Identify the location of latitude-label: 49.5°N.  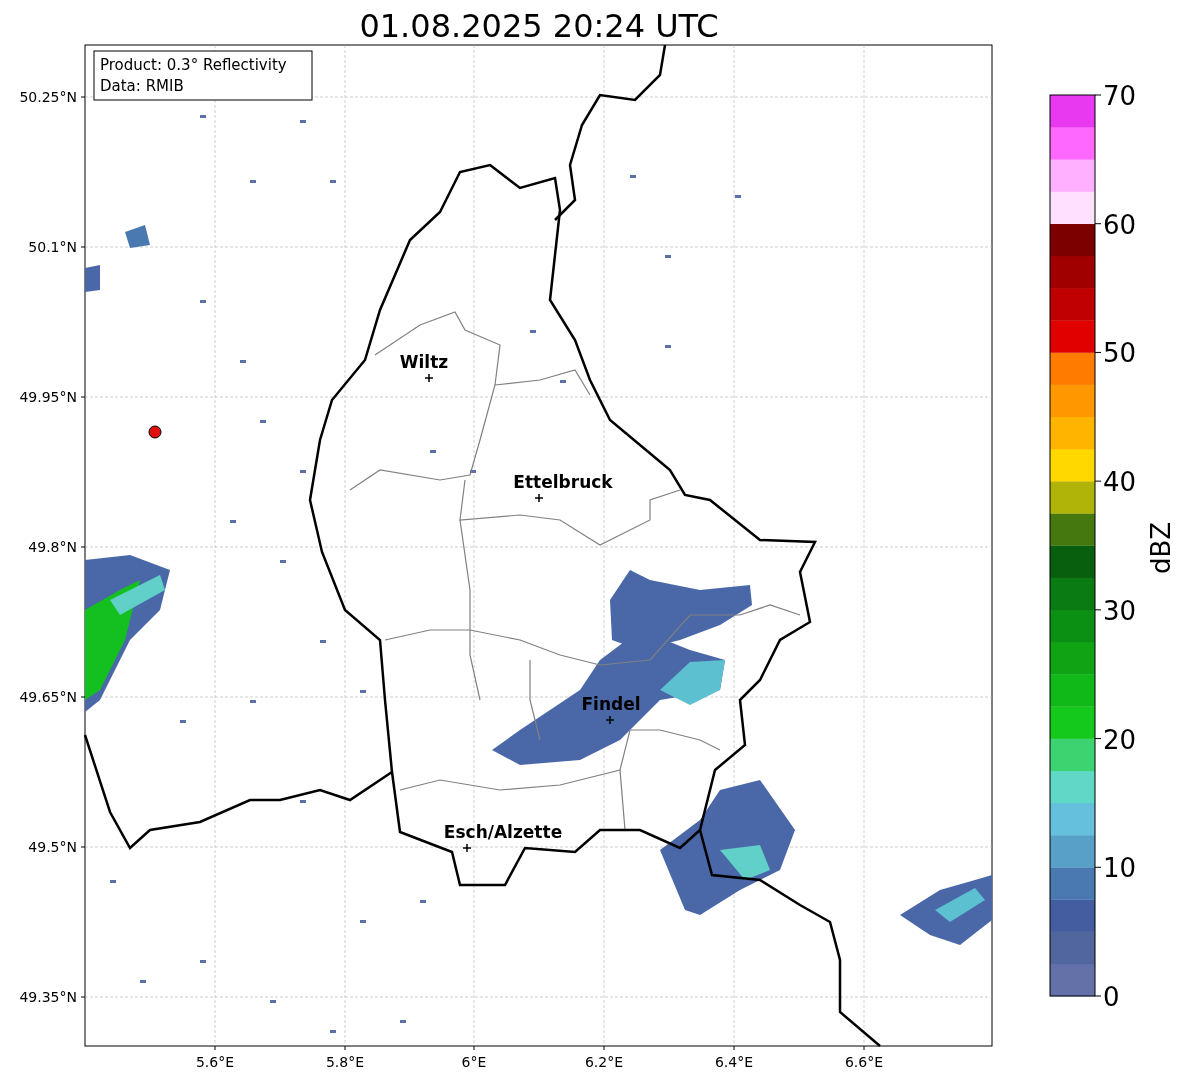
(52, 847).